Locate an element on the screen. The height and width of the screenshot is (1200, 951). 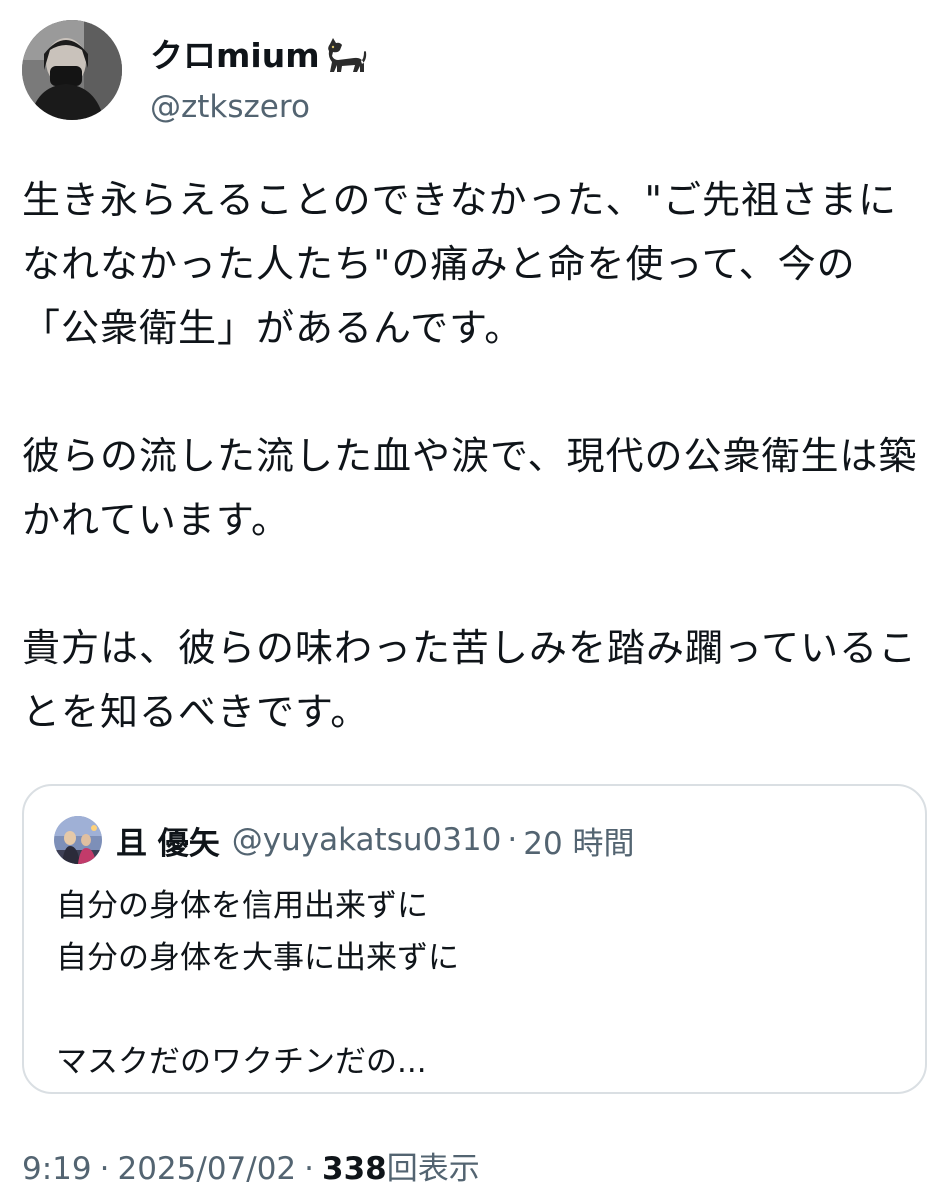
author-display-name: クロmium is located at coordinates (259, 56).